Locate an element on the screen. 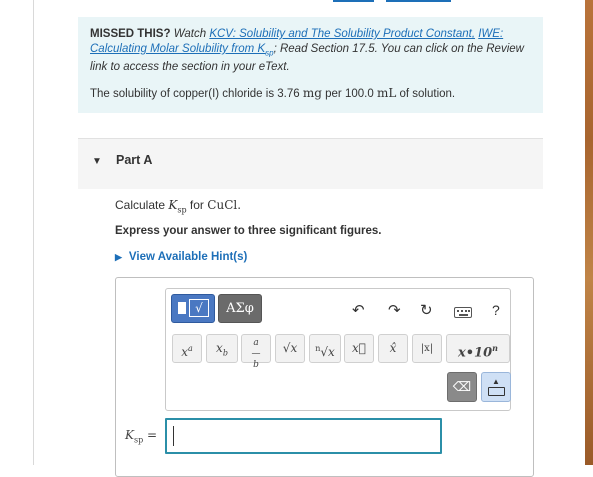 The width and height of the screenshot is (593, 477). templates-icon is located at coordinates (182, 308).